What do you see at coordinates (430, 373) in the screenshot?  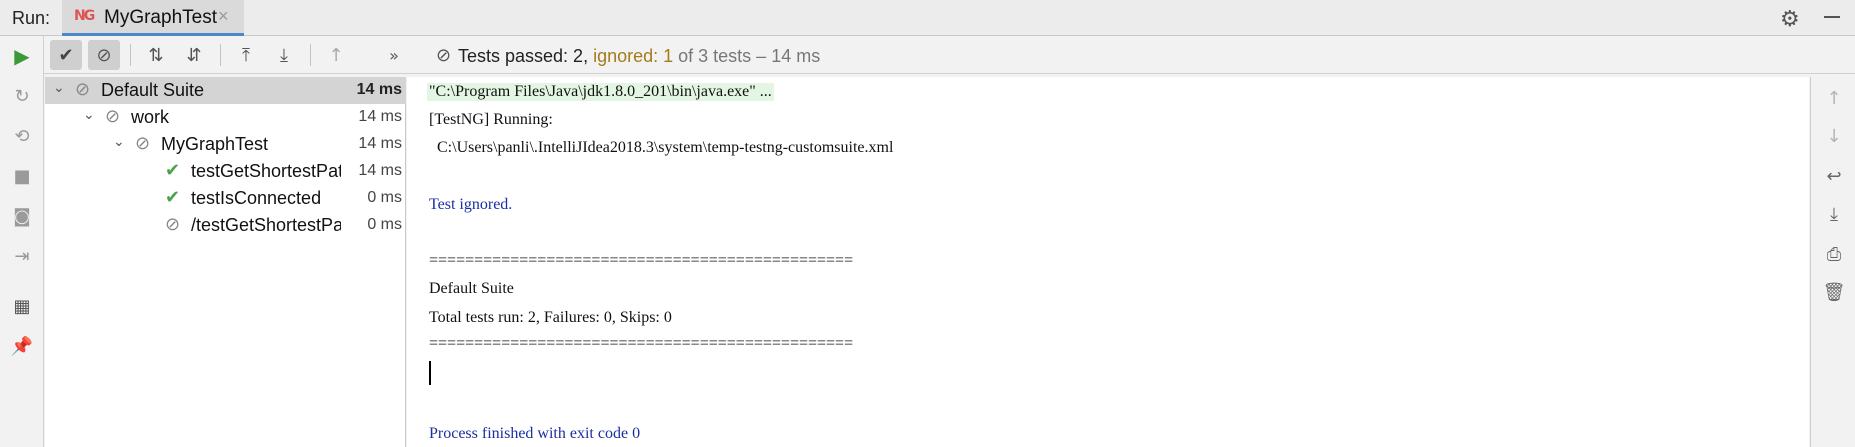 I see `text-caret` at bounding box center [430, 373].